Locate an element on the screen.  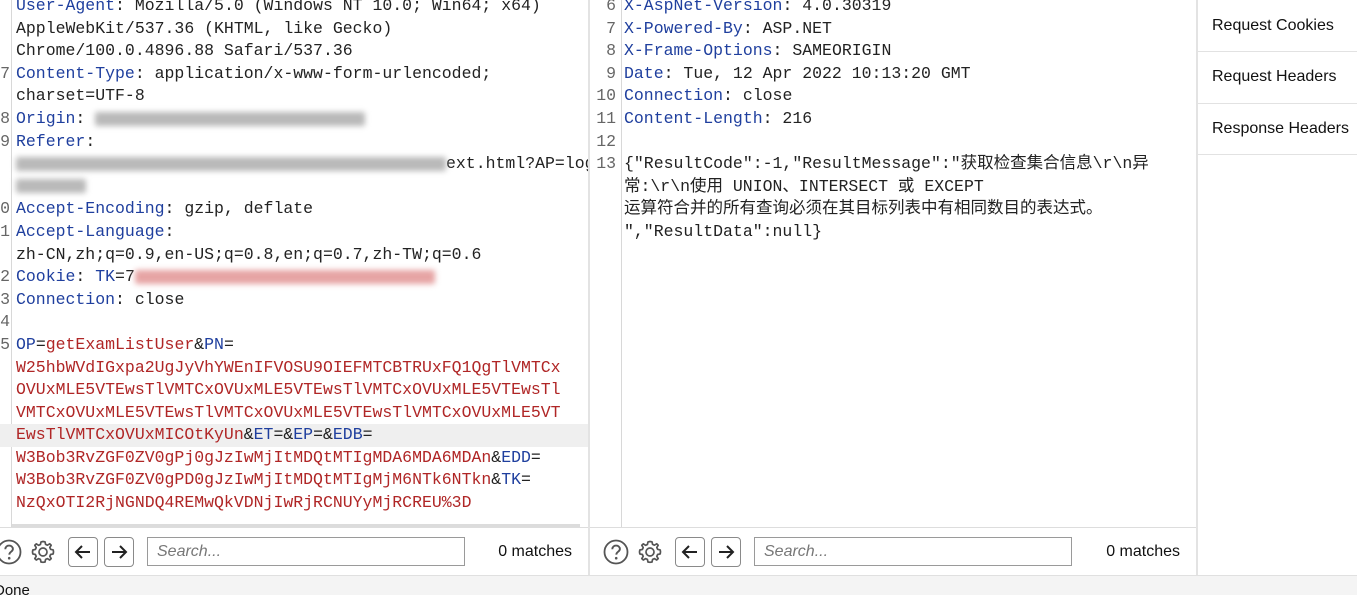
code-line: 常:\r\n使用 UNION、INTERSECT 或 EXCEPT is located at coordinates (893, 187).